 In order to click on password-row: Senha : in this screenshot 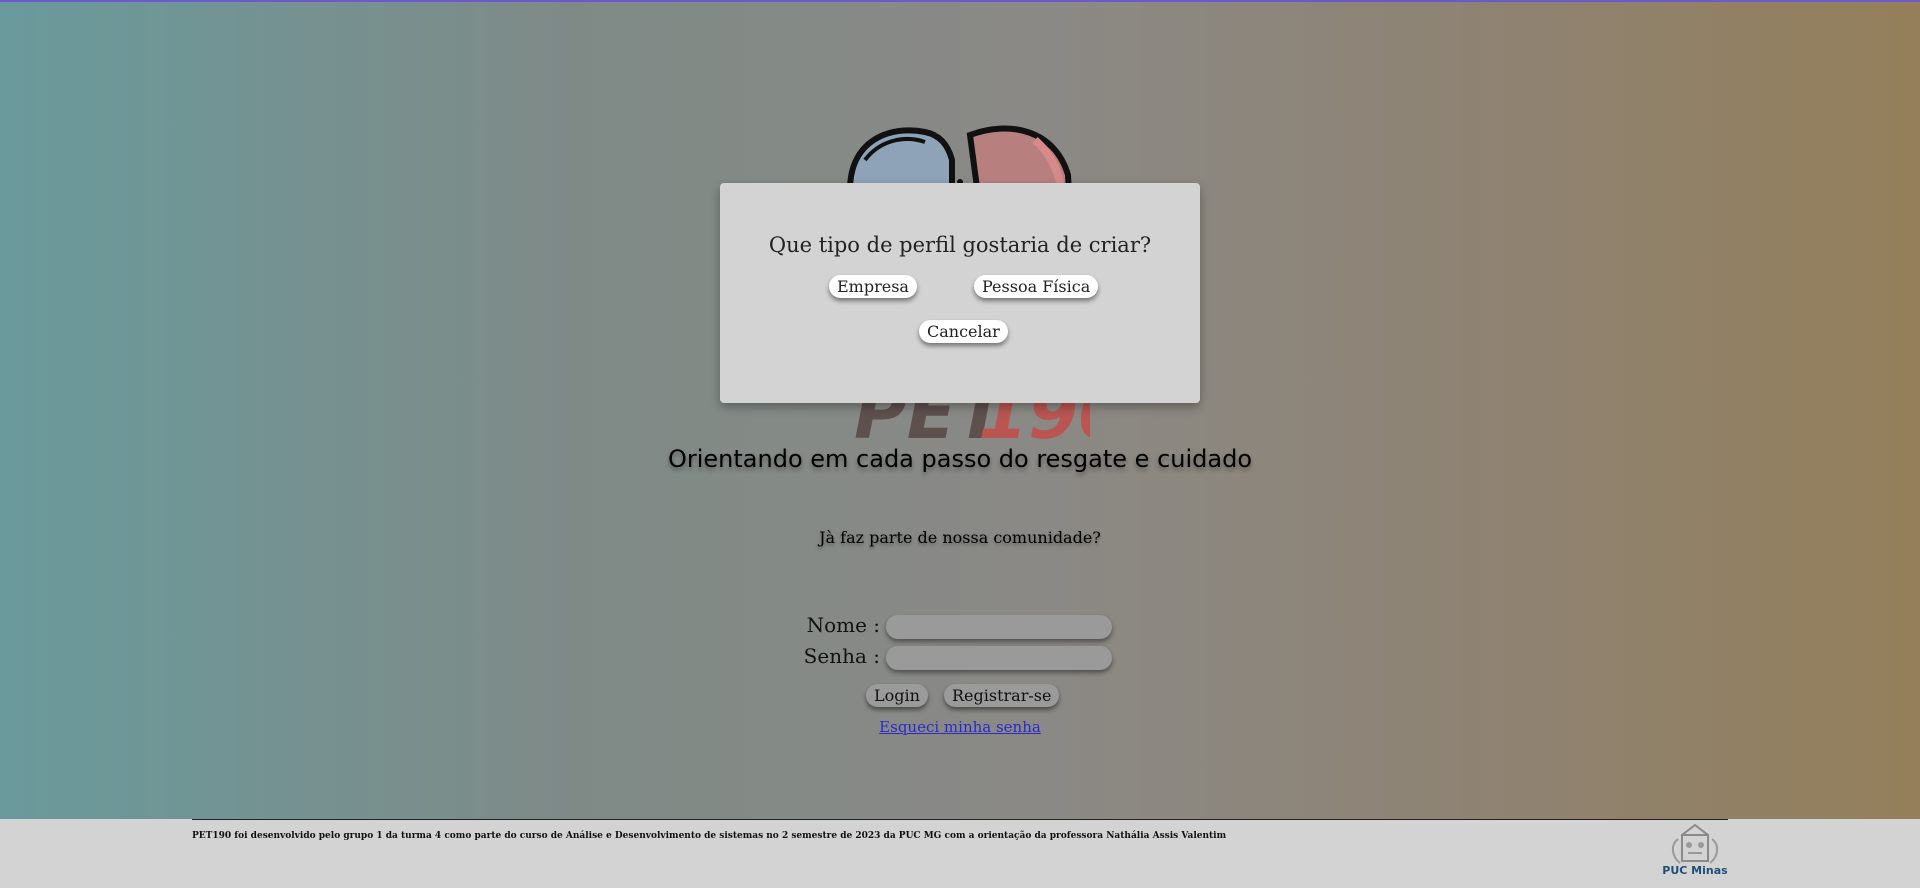, I will do `click(960, 659)`.